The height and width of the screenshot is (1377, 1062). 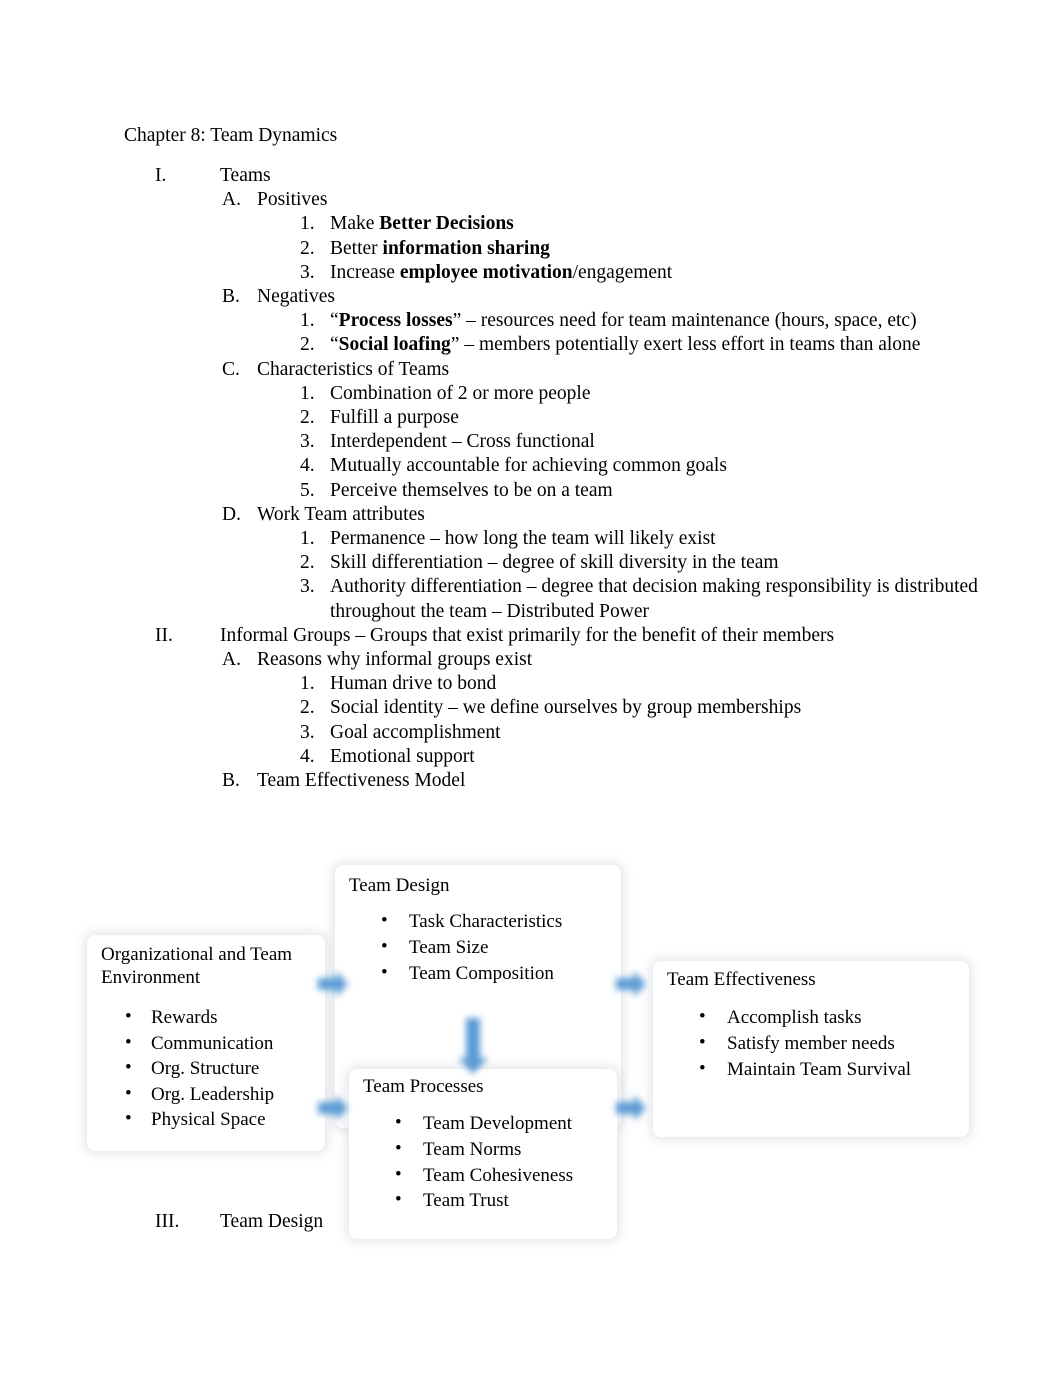 What do you see at coordinates (789, 1017) in the screenshot?
I see `diagram-list-item: Accomplish tasks` at bounding box center [789, 1017].